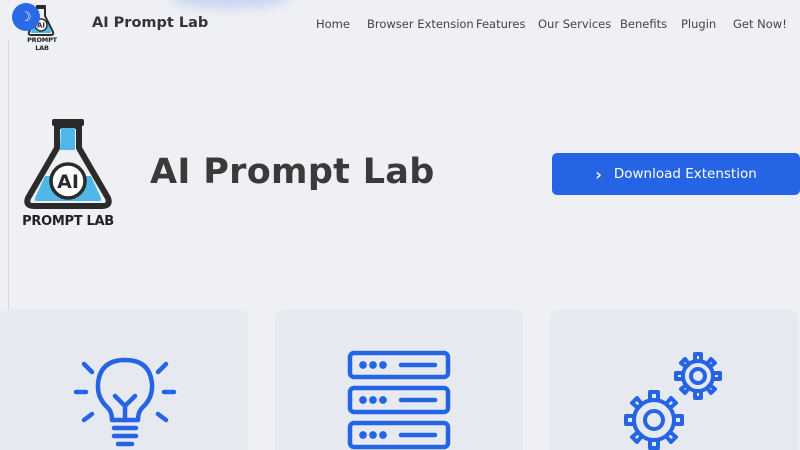  Describe the element at coordinates (333, 24) in the screenshot. I see `nav-home: Home` at that location.